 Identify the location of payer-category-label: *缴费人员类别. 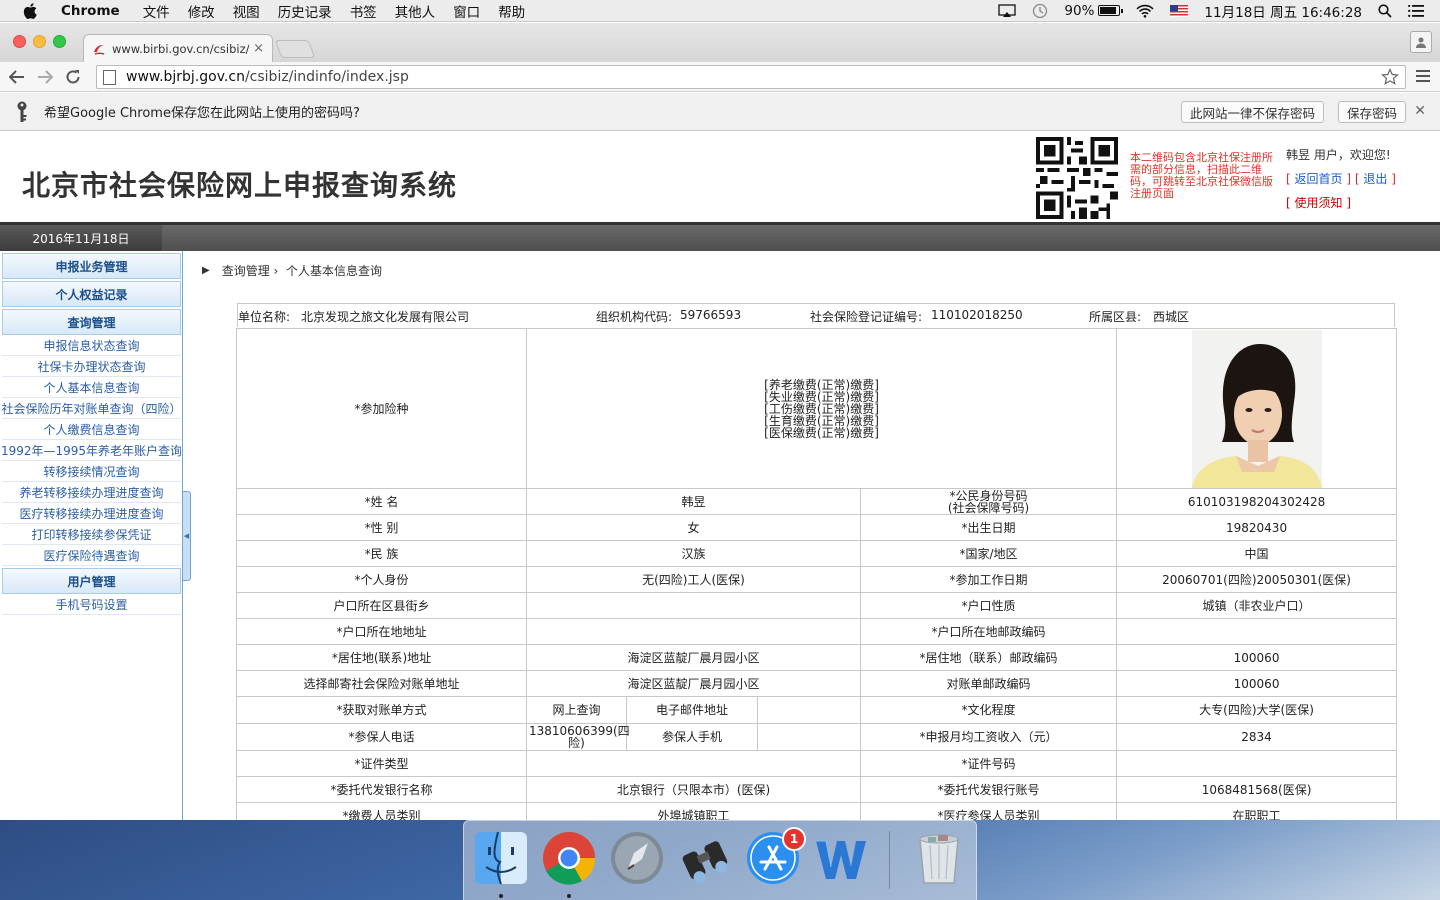
(381, 811).